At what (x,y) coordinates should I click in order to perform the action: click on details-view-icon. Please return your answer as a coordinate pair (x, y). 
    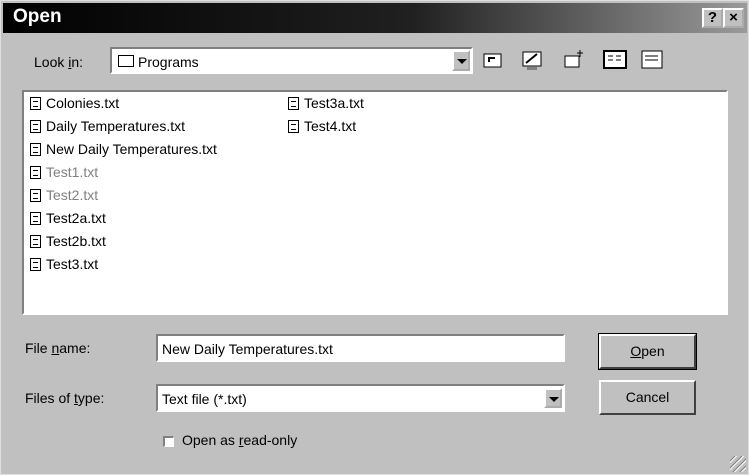
    Looking at the image, I should click on (653, 60).